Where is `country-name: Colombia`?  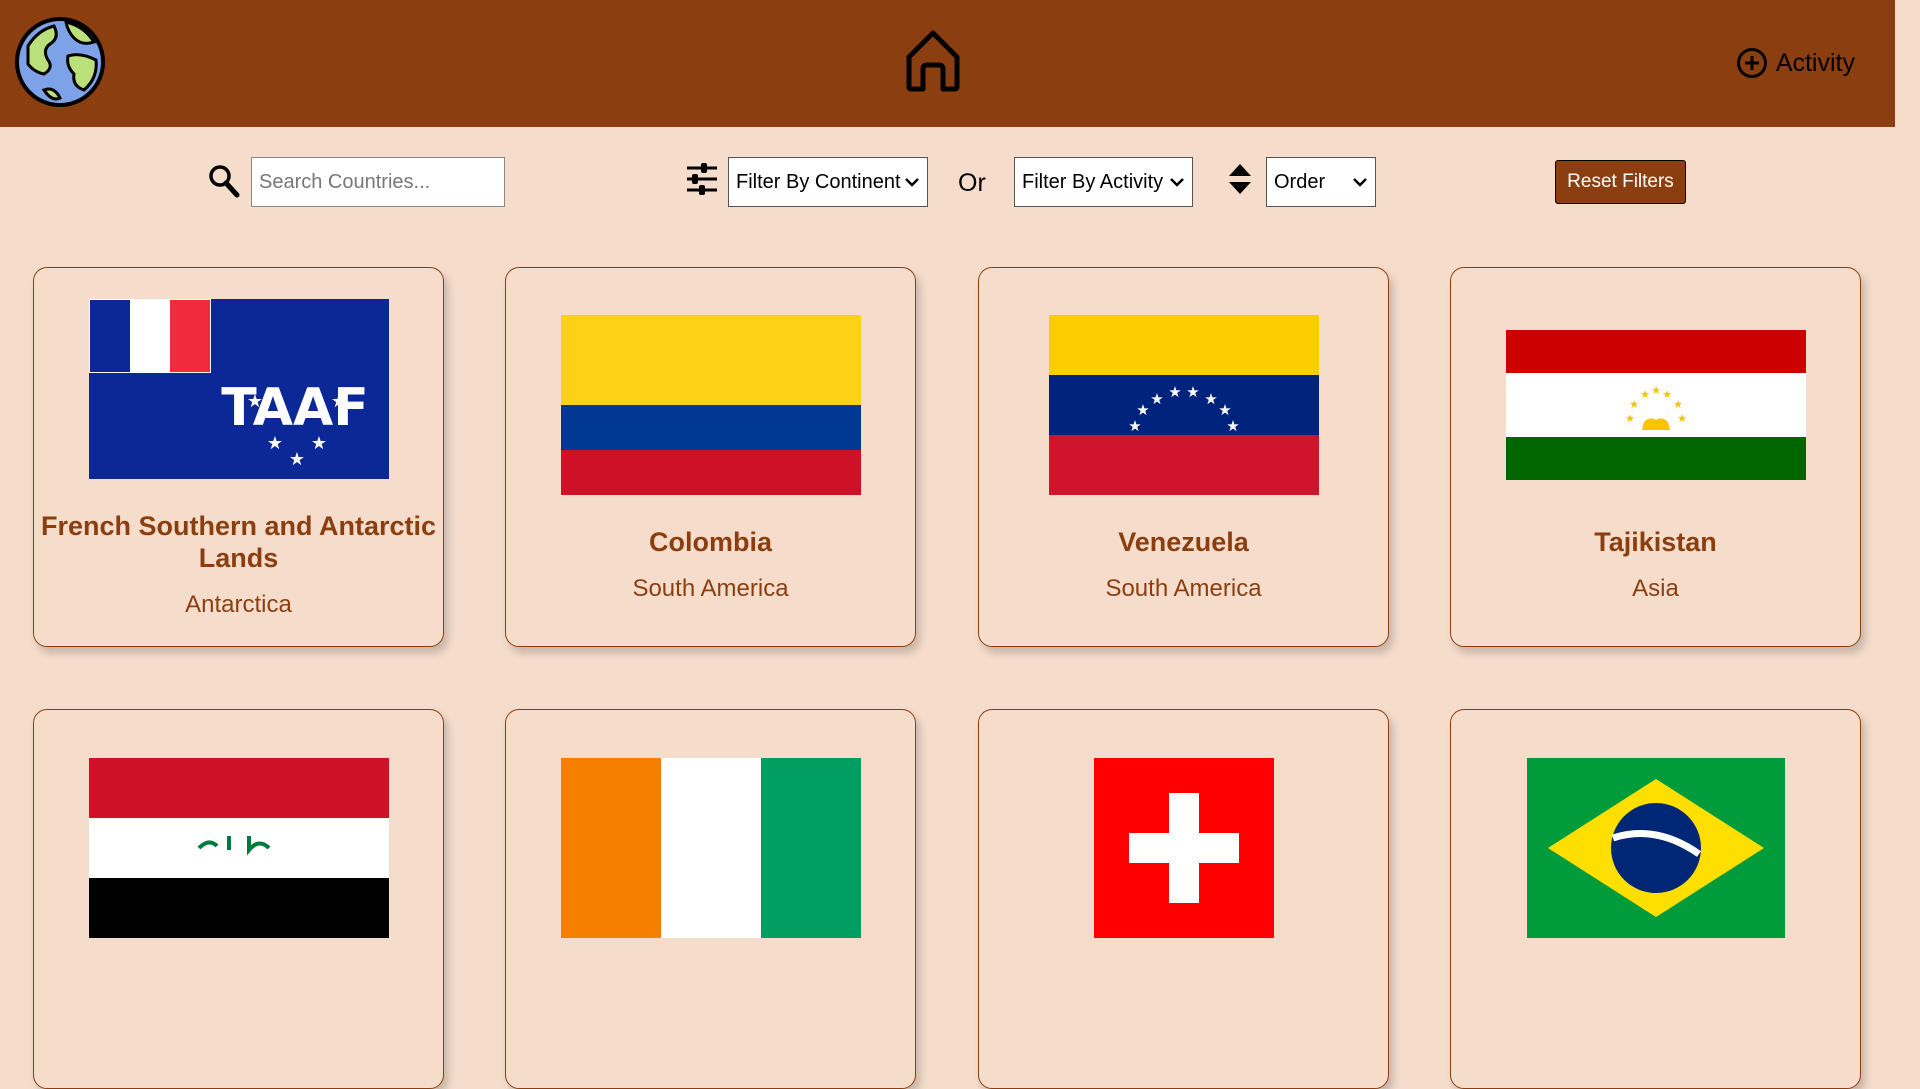
country-name: Colombia is located at coordinates (710, 542).